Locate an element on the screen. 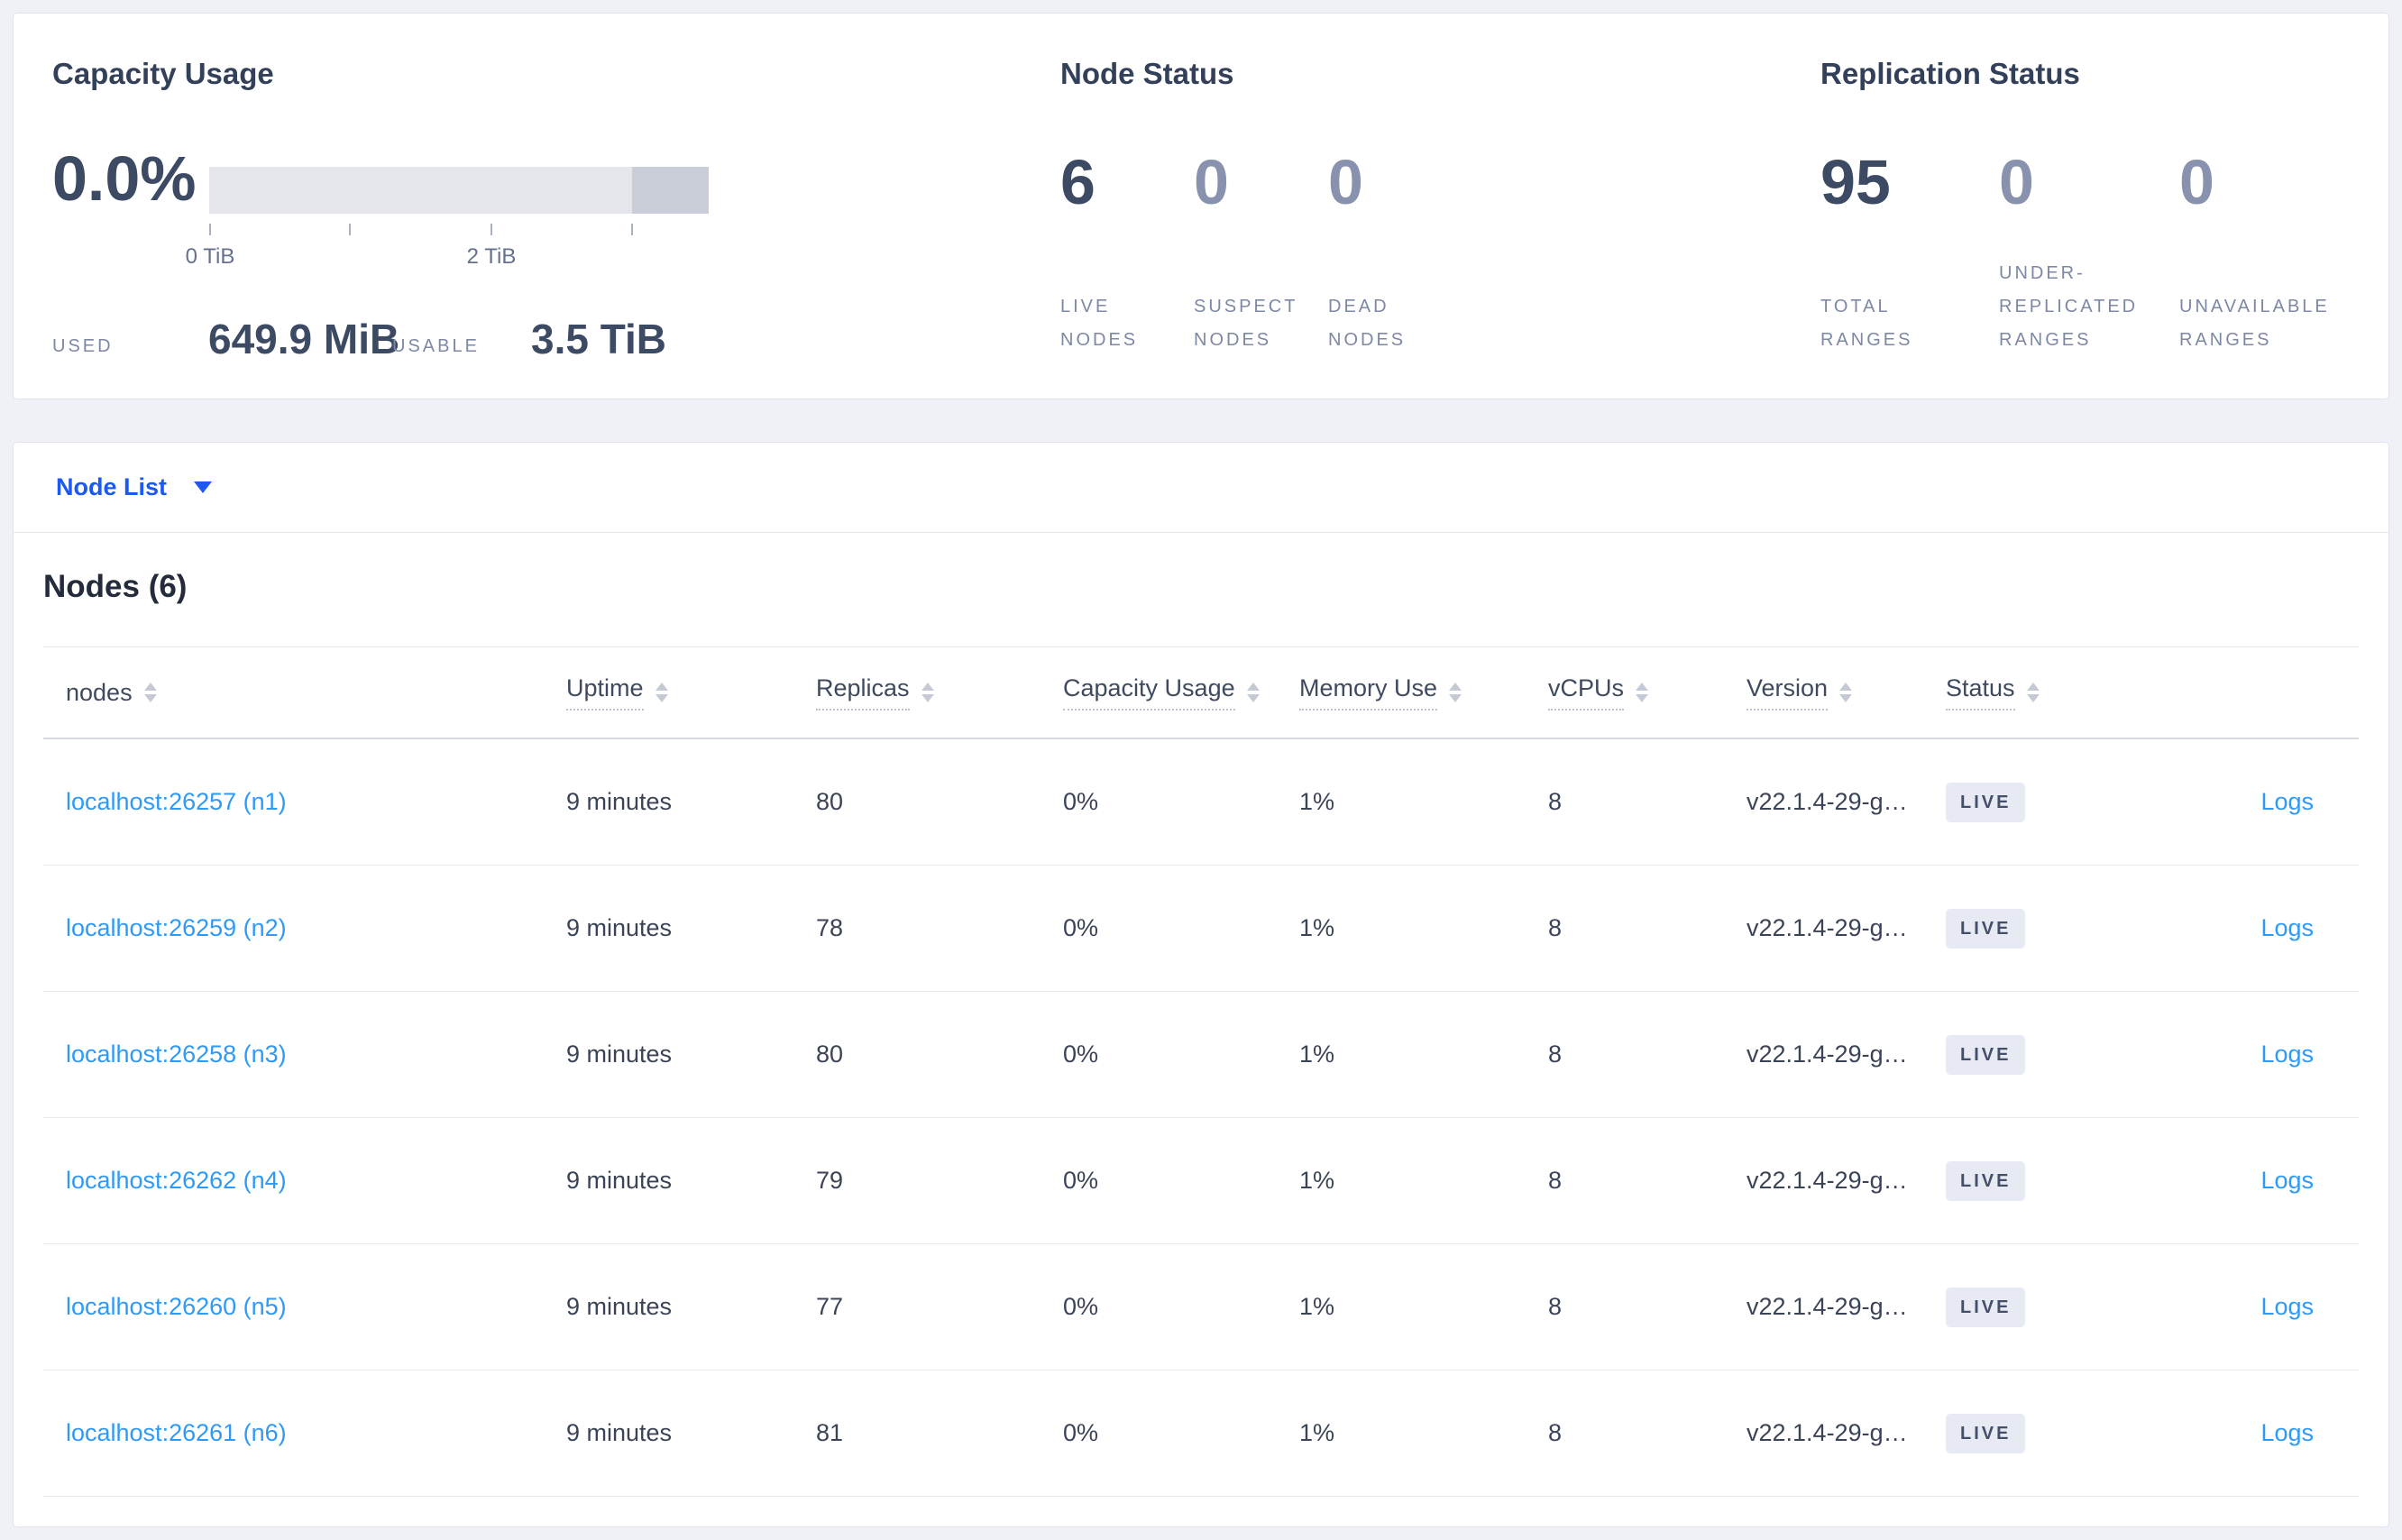 This screenshot has width=2402, height=1540. column-header-label: Replicas is located at coordinates (863, 692).